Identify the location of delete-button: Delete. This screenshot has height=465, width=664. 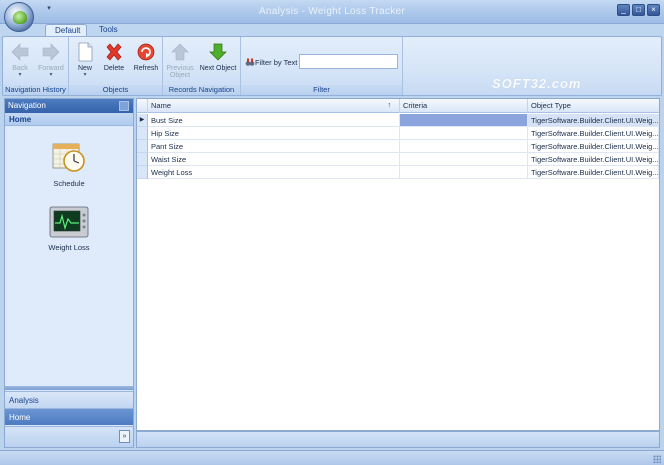
(114, 56).